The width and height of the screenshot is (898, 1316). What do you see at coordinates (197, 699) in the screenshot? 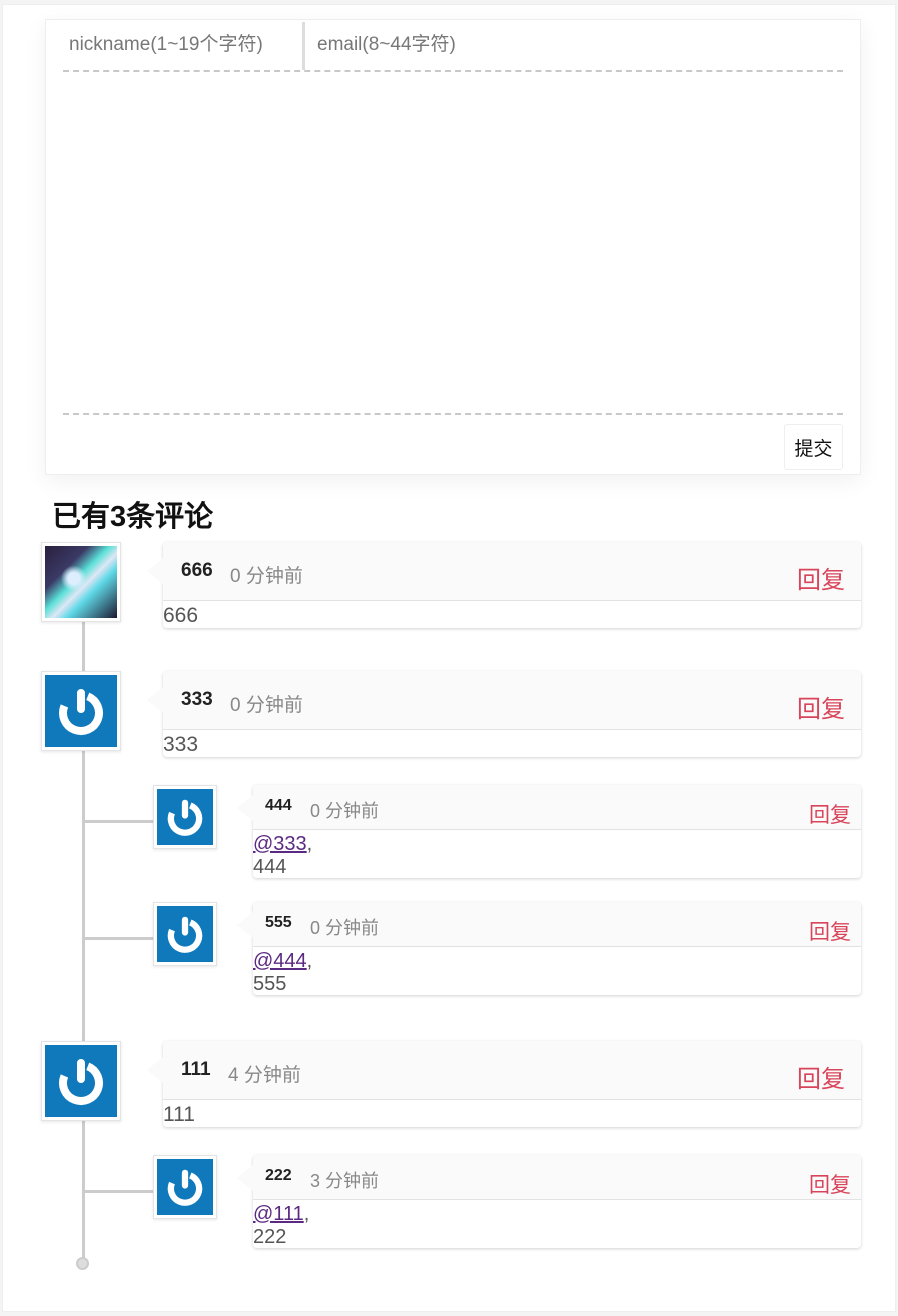
I see `comment-author: 333` at bounding box center [197, 699].